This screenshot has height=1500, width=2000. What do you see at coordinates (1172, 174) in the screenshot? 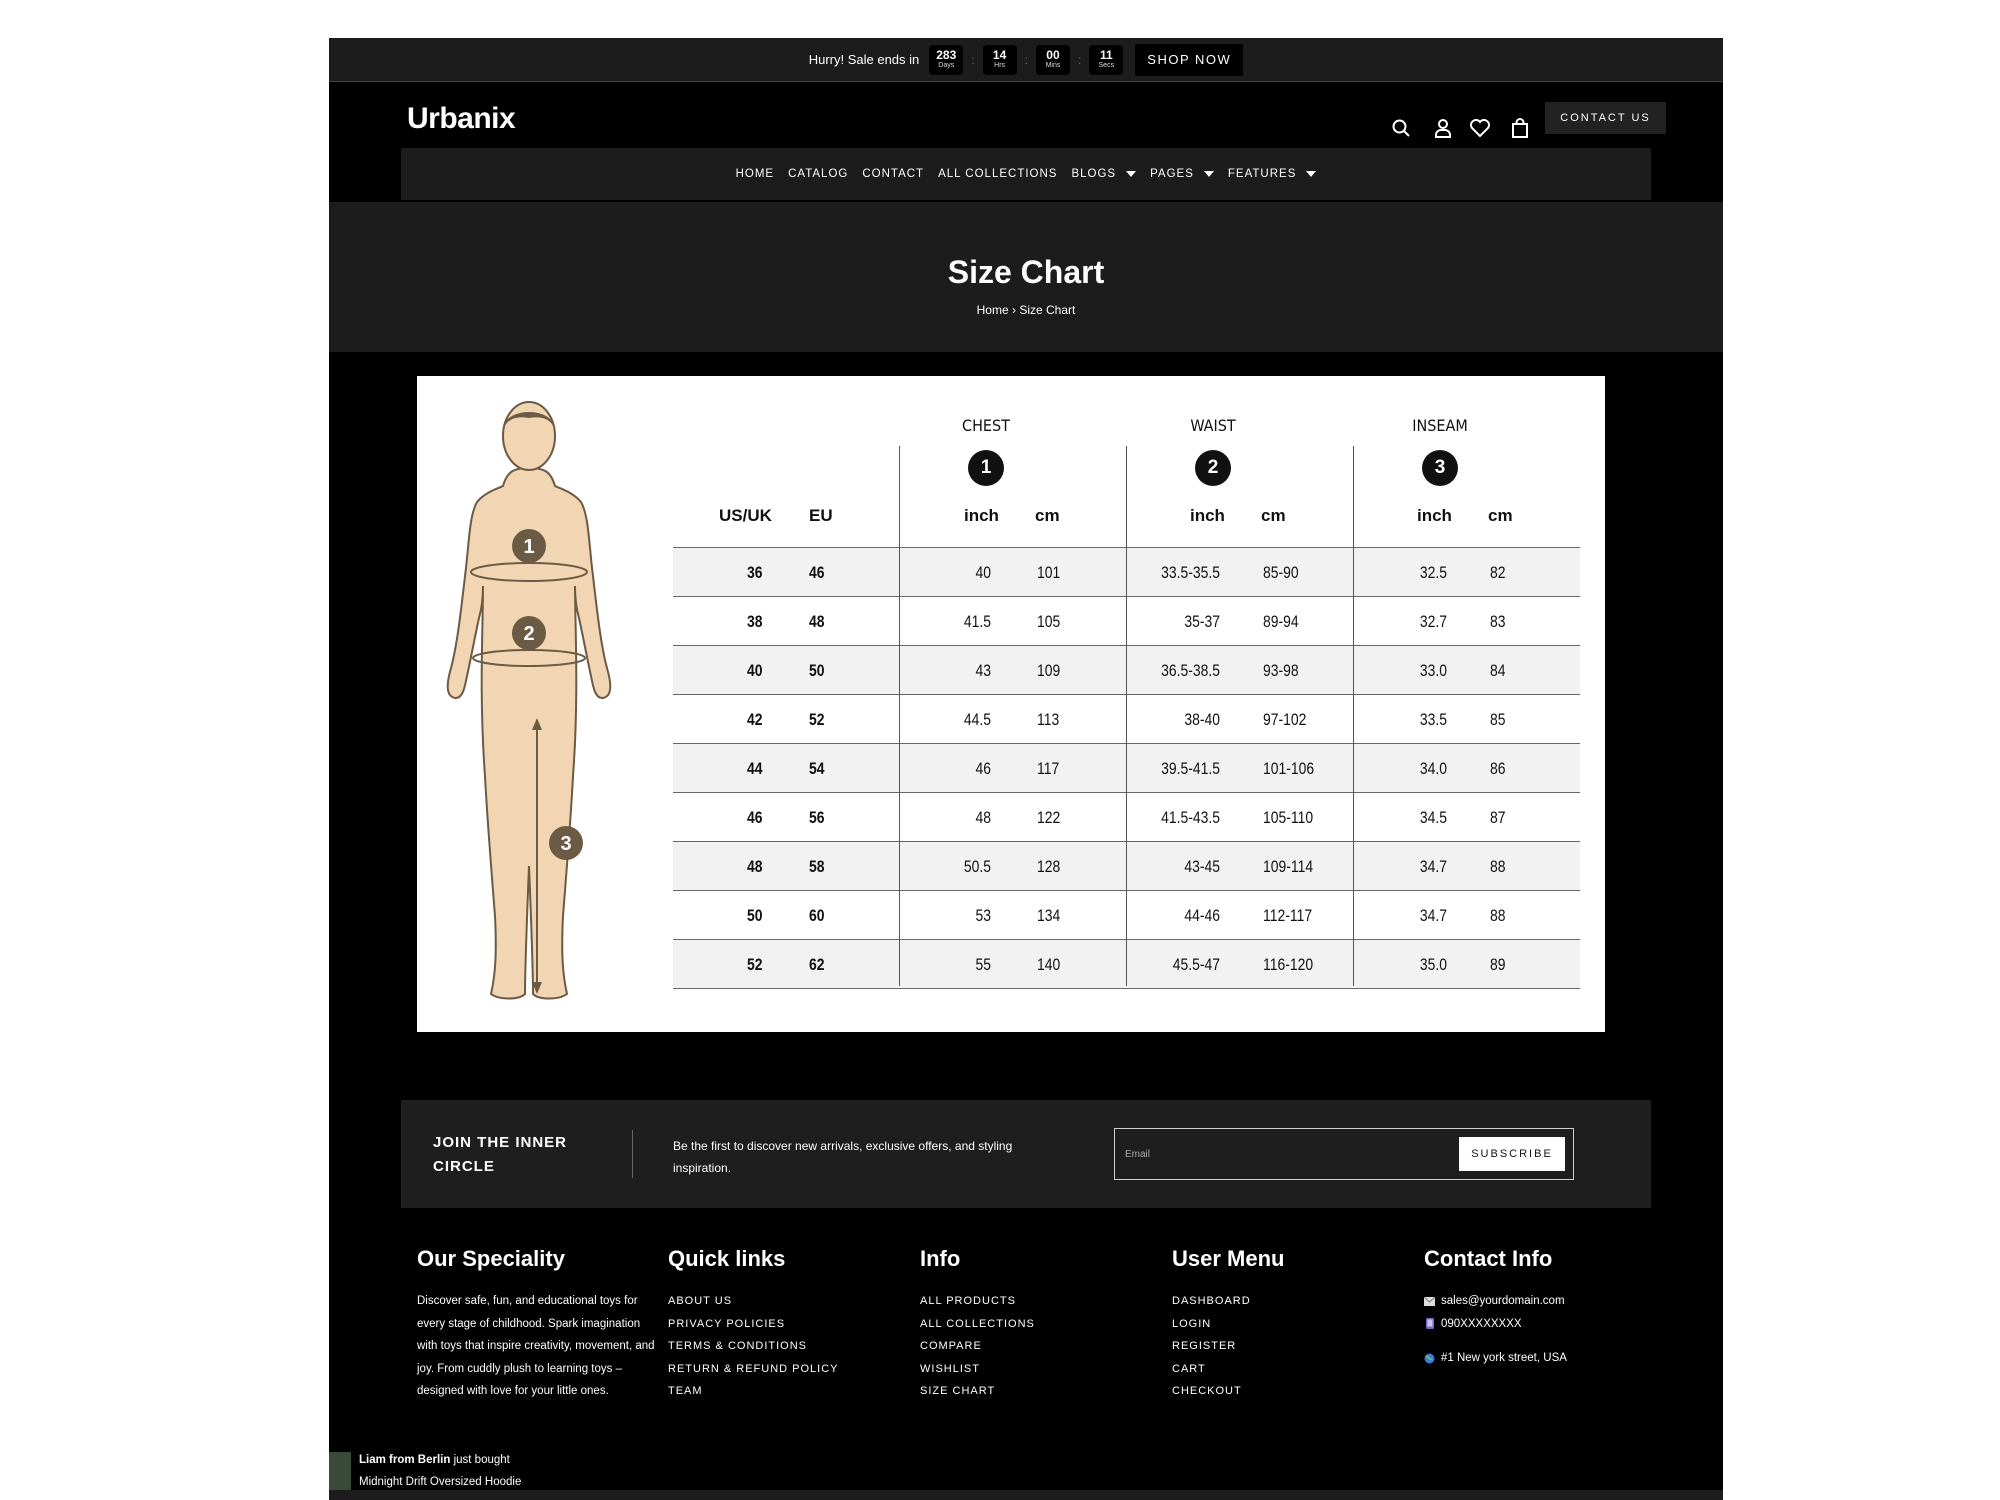
I see `nav-label: PAGES` at bounding box center [1172, 174].